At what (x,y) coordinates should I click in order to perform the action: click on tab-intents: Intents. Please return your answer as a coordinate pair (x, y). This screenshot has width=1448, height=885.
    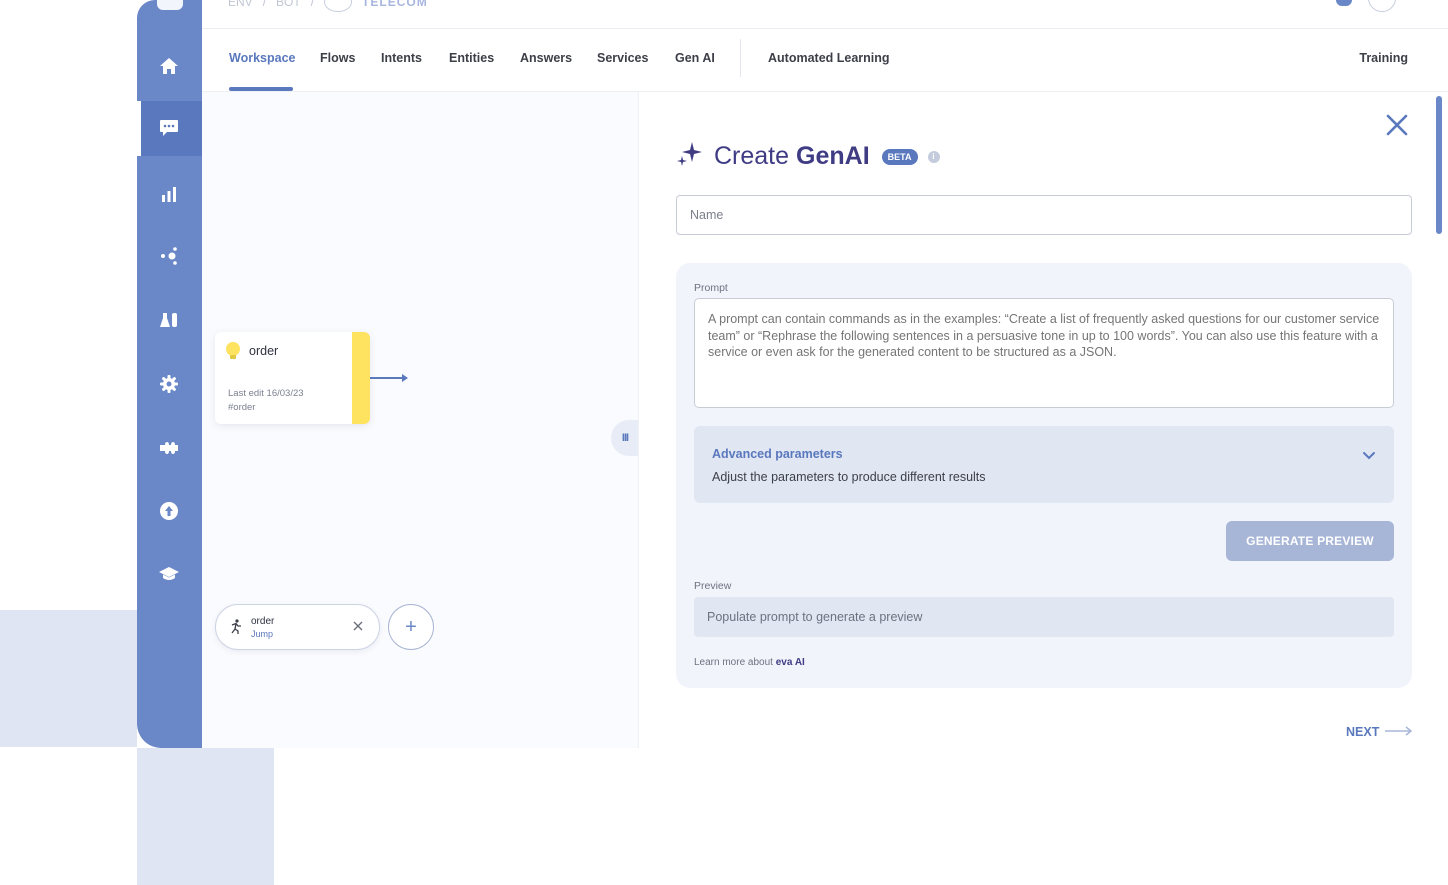
    Looking at the image, I should click on (401, 58).